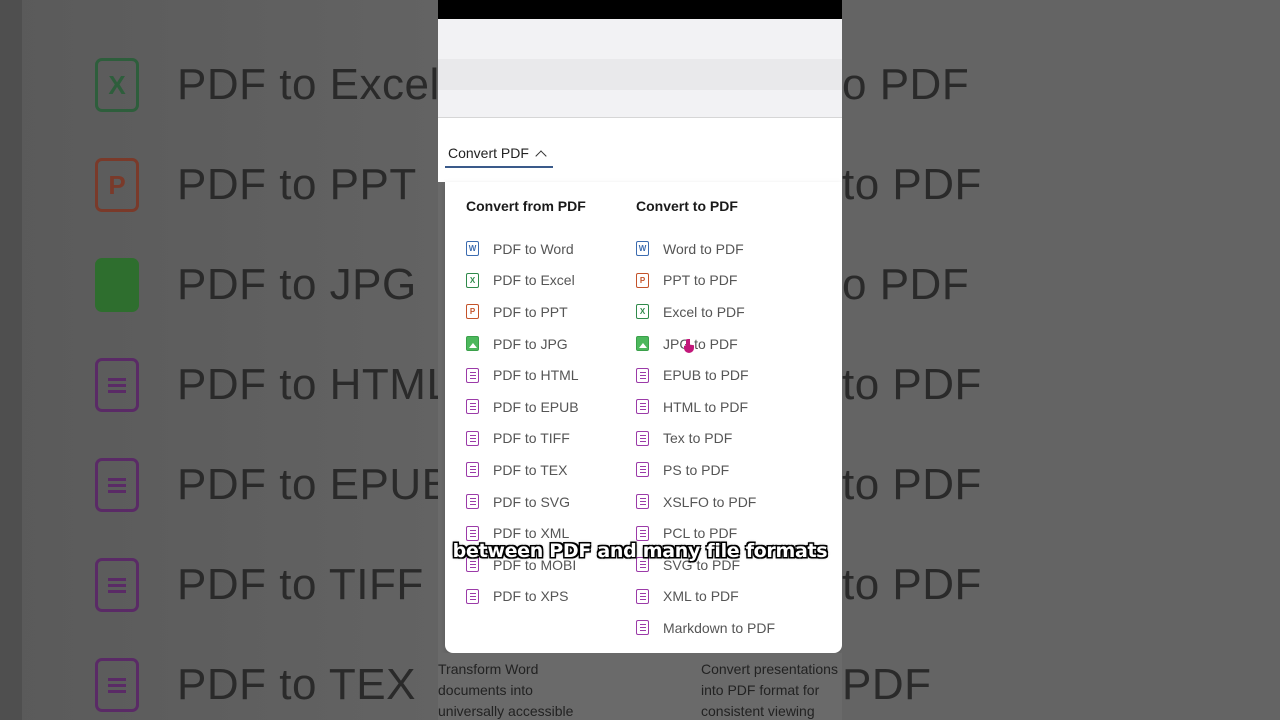 The width and height of the screenshot is (1280, 720). What do you see at coordinates (530, 469) in the screenshot?
I see `menu-item-label: PDF to TEX` at bounding box center [530, 469].